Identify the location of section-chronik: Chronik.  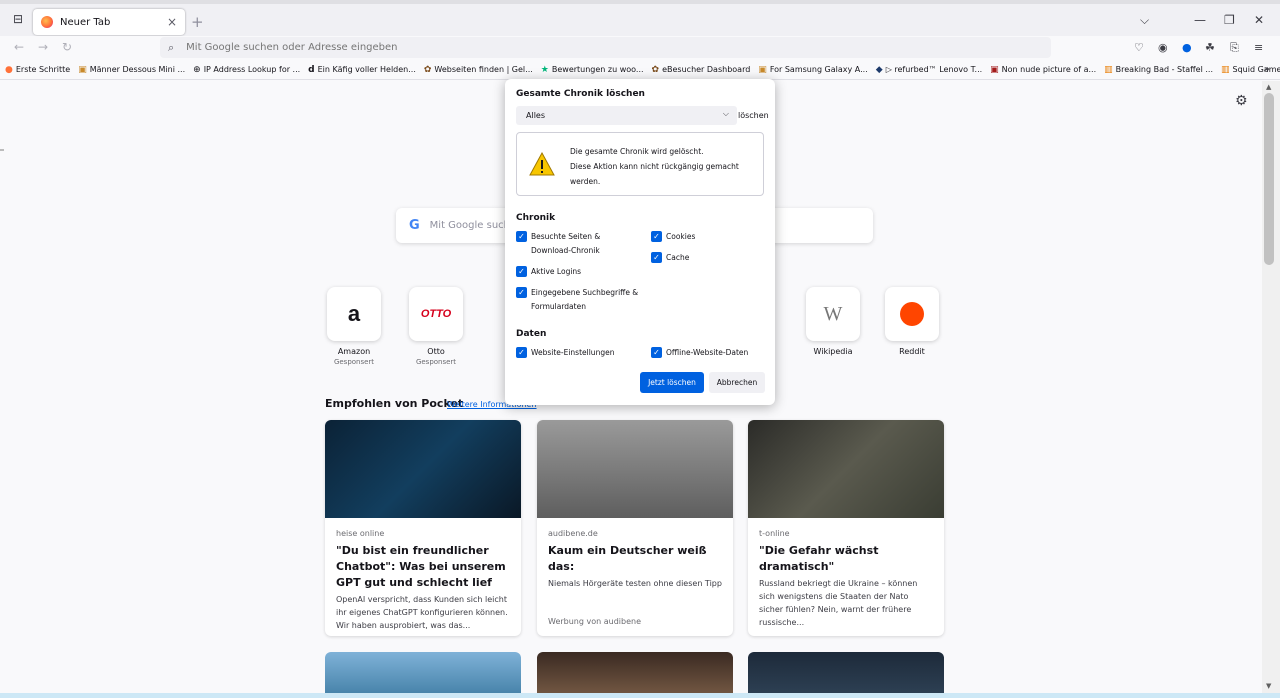
(536, 218).